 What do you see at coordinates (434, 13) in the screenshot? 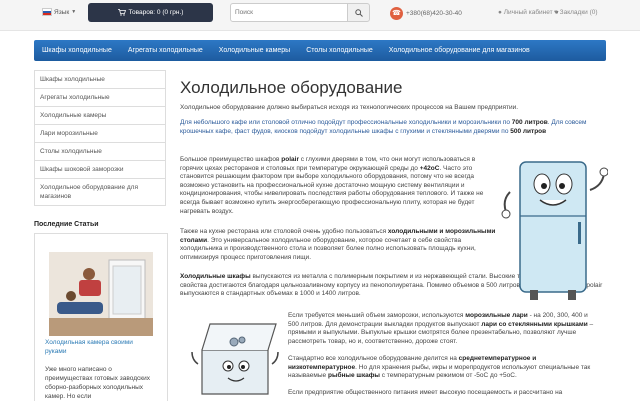
I see `phone-number: +380(68)420-30-40` at bounding box center [434, 13].